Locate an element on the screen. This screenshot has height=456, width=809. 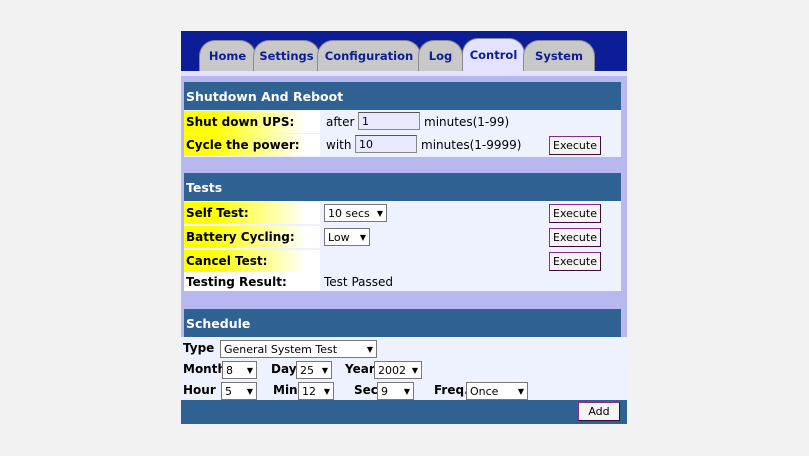
schedule-footer: Add is located at coordinates (404, 412).